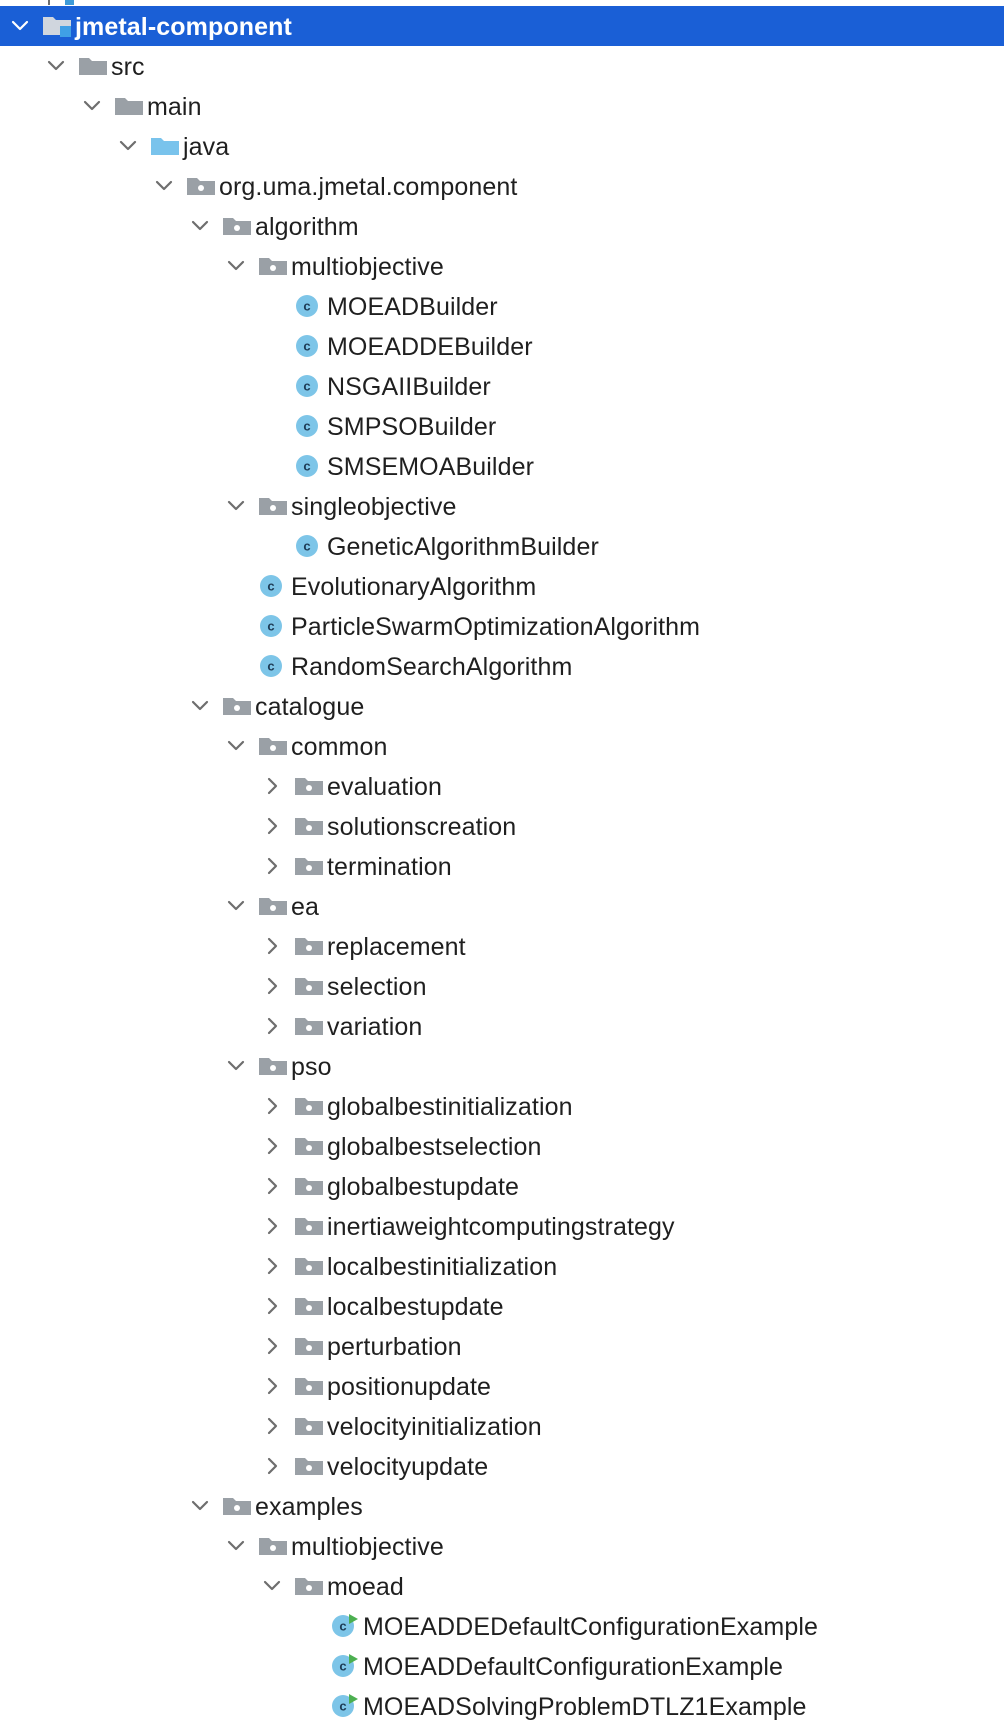 This screenshot has height=1732, width=1004. What do you see at coordinates (502, 826) in the screenshot?
I see `tree-row: solutionscreation` at bounding box center [502, 826].